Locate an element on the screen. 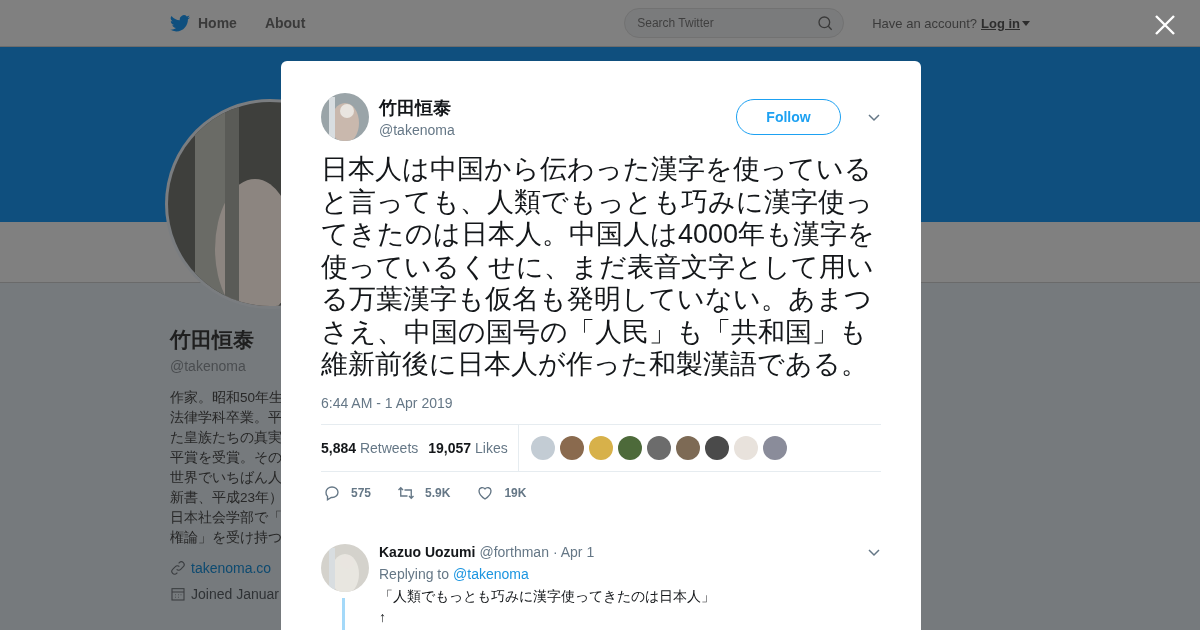 The height and width of the screenshot is (630, 1200). reply-action: 575 is located at coordinates (347, 492).